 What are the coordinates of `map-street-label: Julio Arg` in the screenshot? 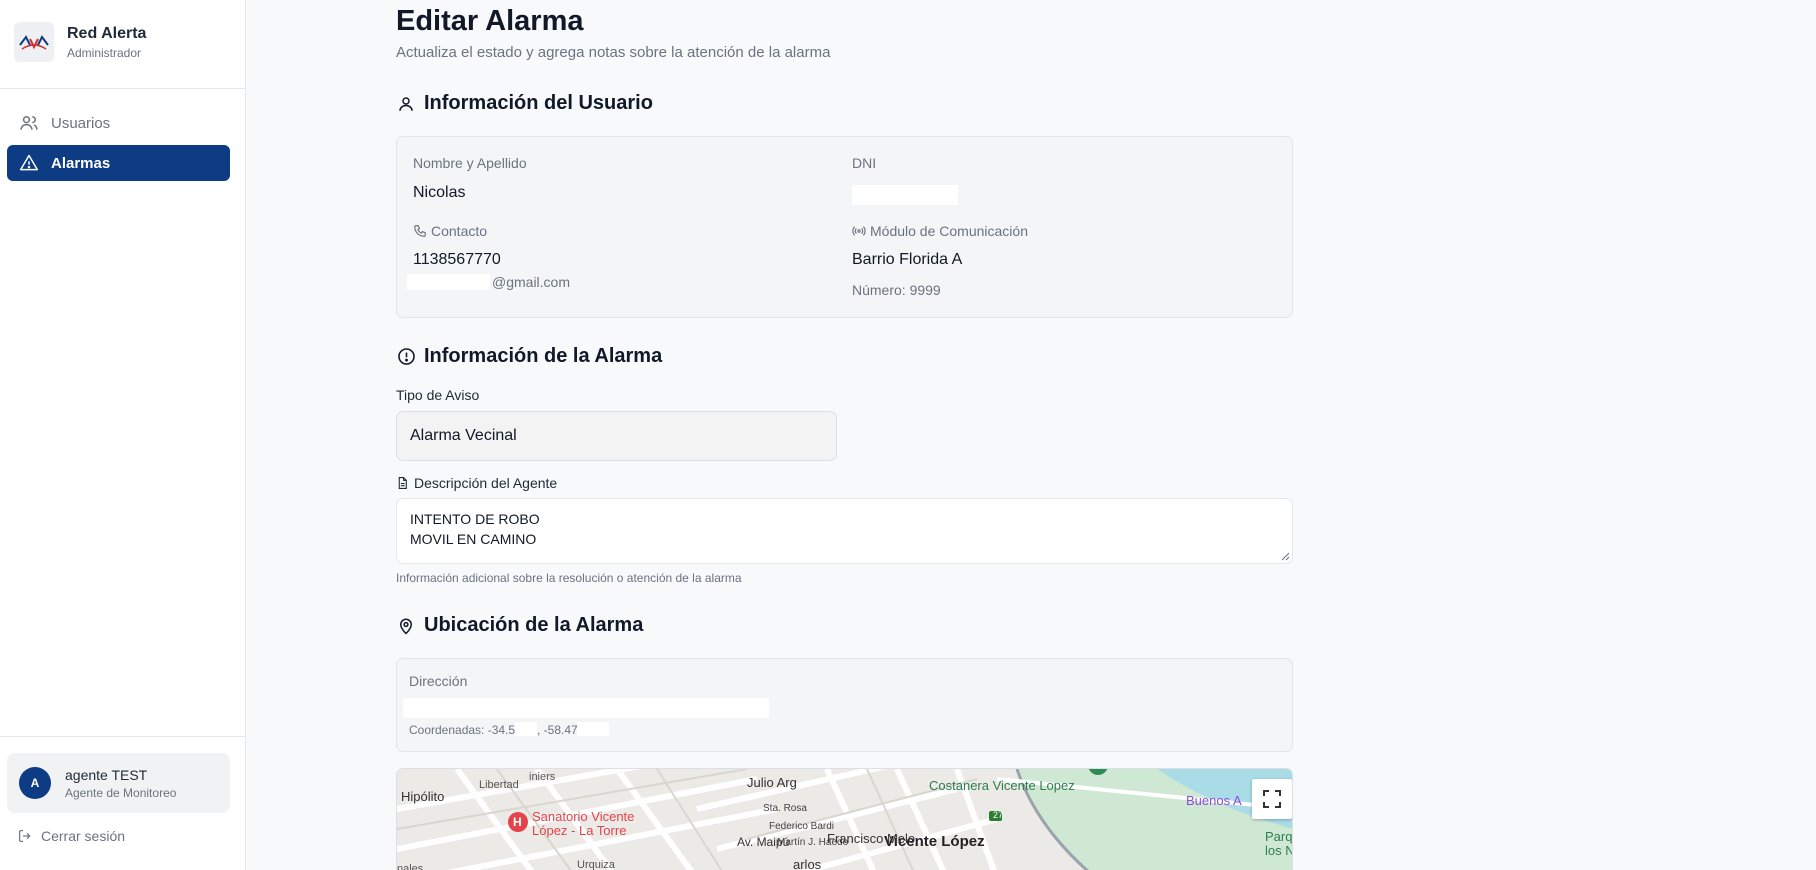 It's located at (772, 782).